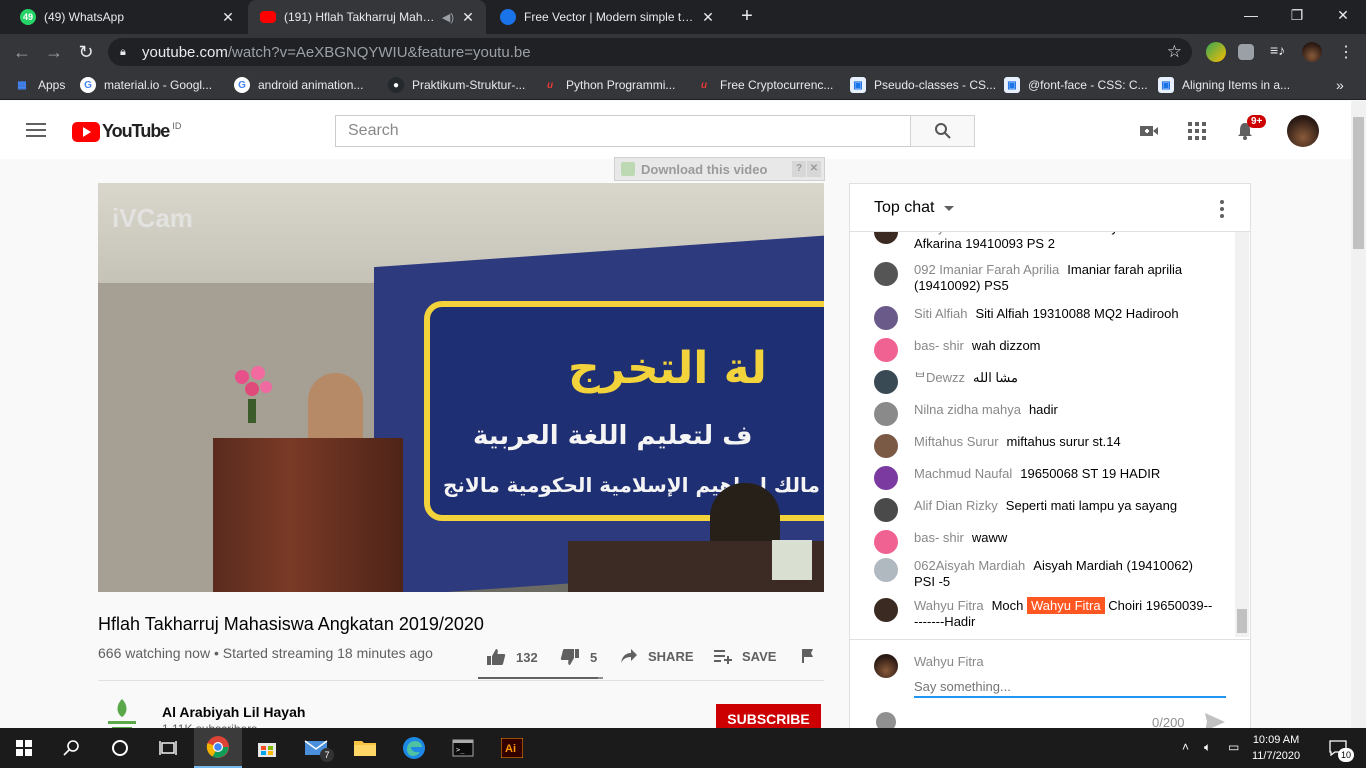 This screenshot has width=1366, height=768. Describe the element at coordinates (1246, 52) in the screenshot. I see `puzzle-icon` at that location.